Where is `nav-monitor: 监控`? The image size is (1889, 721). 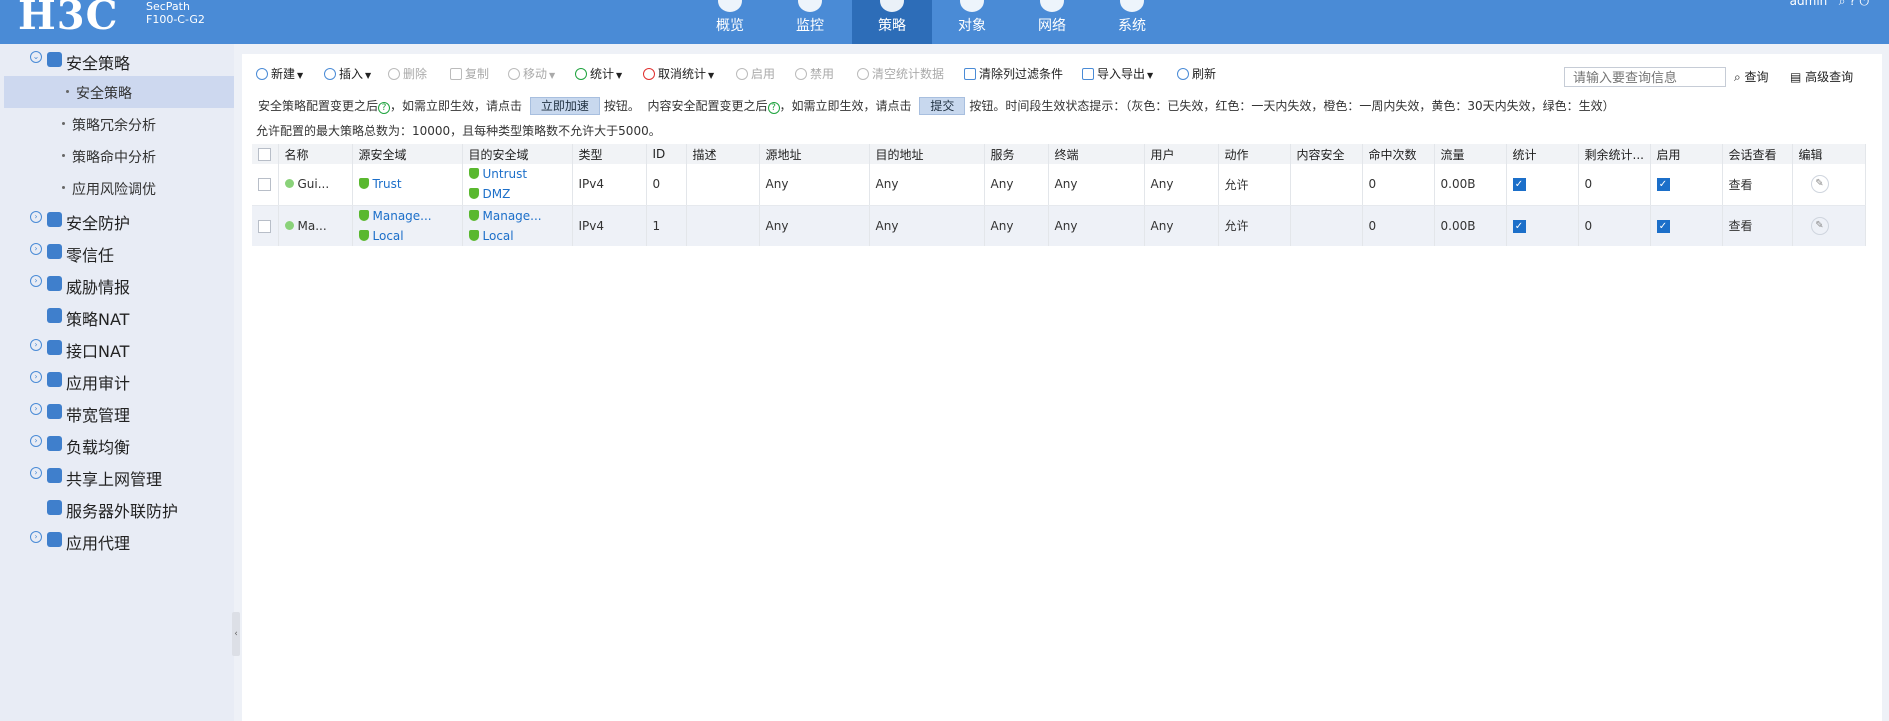 nav-monitor: 监控 is located at coordinates (810, 22).